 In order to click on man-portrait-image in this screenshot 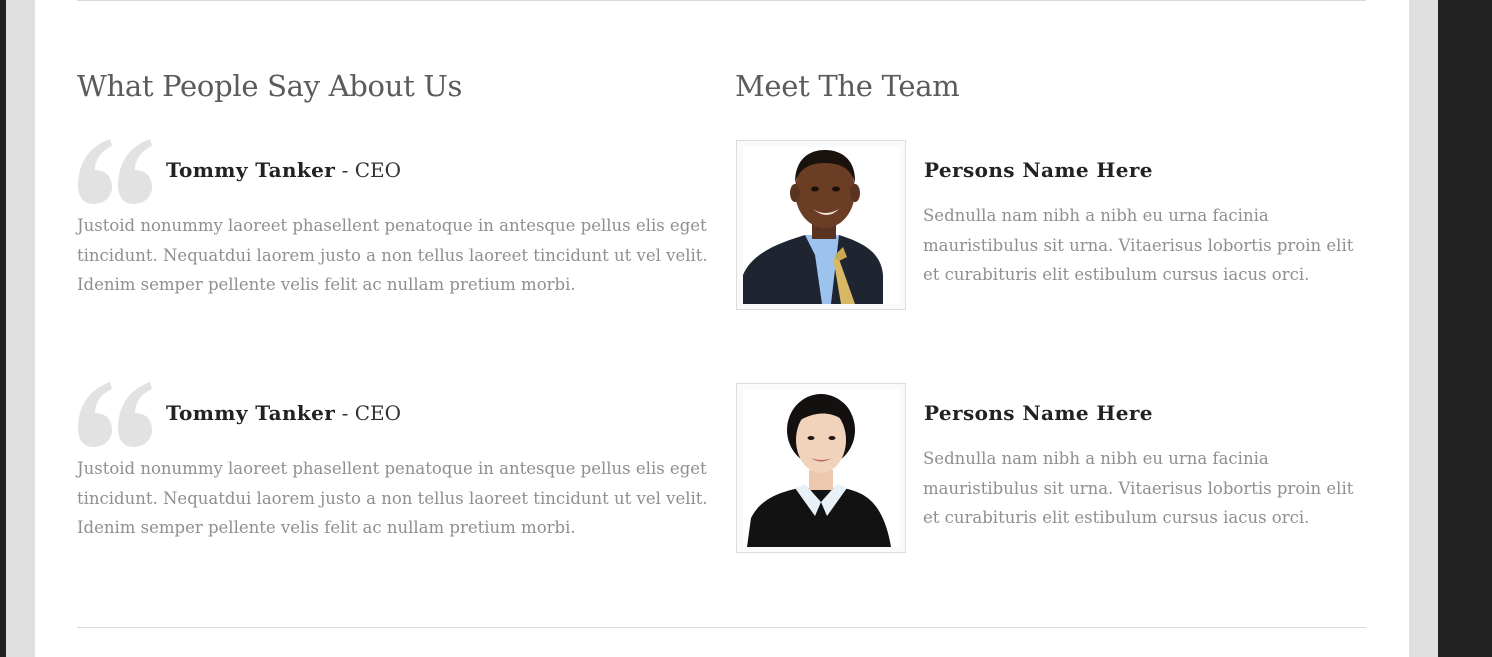, I will do `click(821, 225)`.